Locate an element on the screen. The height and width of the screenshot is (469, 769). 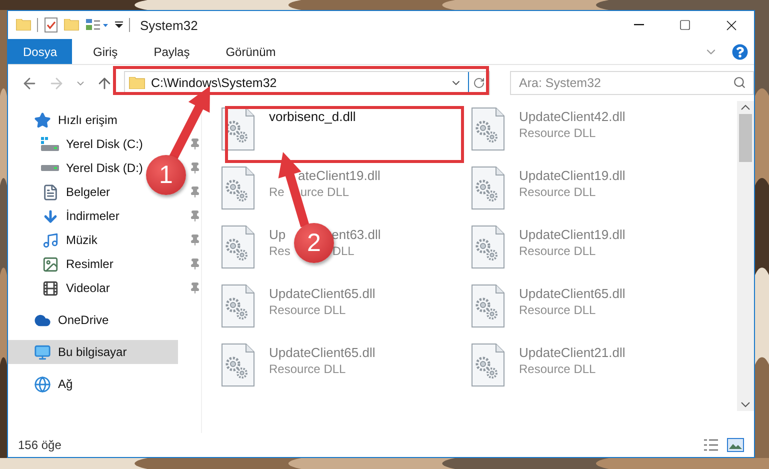
file-name: ent63.dll is located at coordinates (356, 234).